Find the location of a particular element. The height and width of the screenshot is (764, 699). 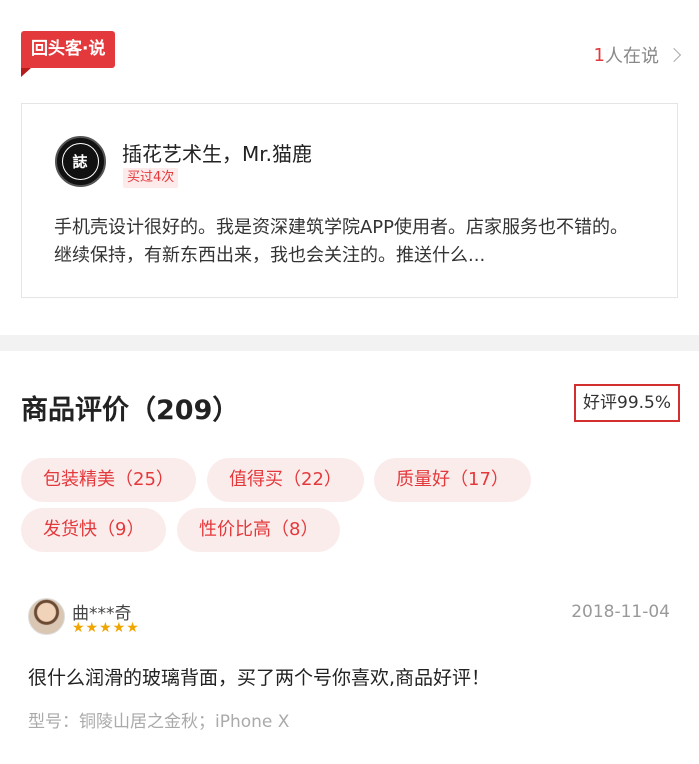

tag-fold-decoration is located at coordinates (26, 72).